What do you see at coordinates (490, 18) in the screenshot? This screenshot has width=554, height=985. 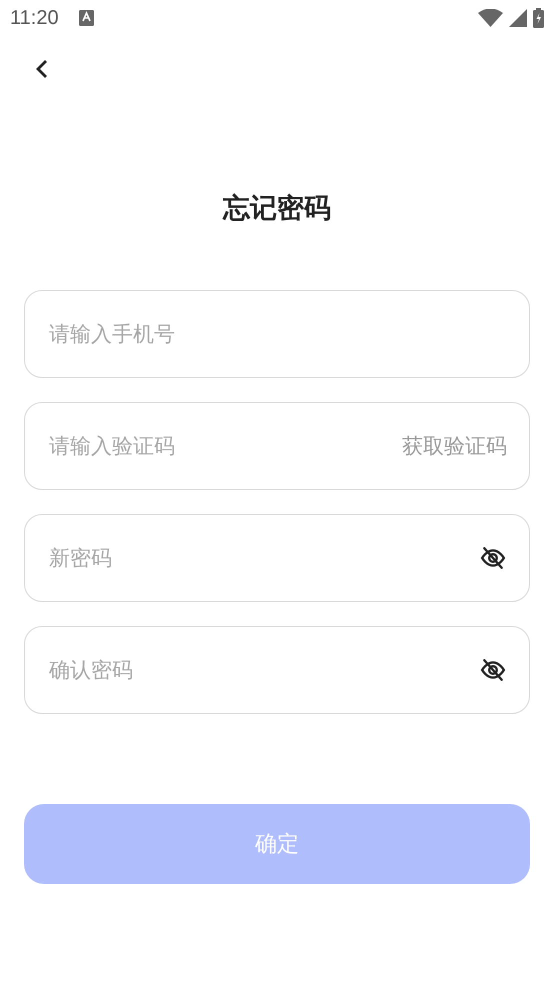 I see `wifi-icon` at bounding box center [490, 18].